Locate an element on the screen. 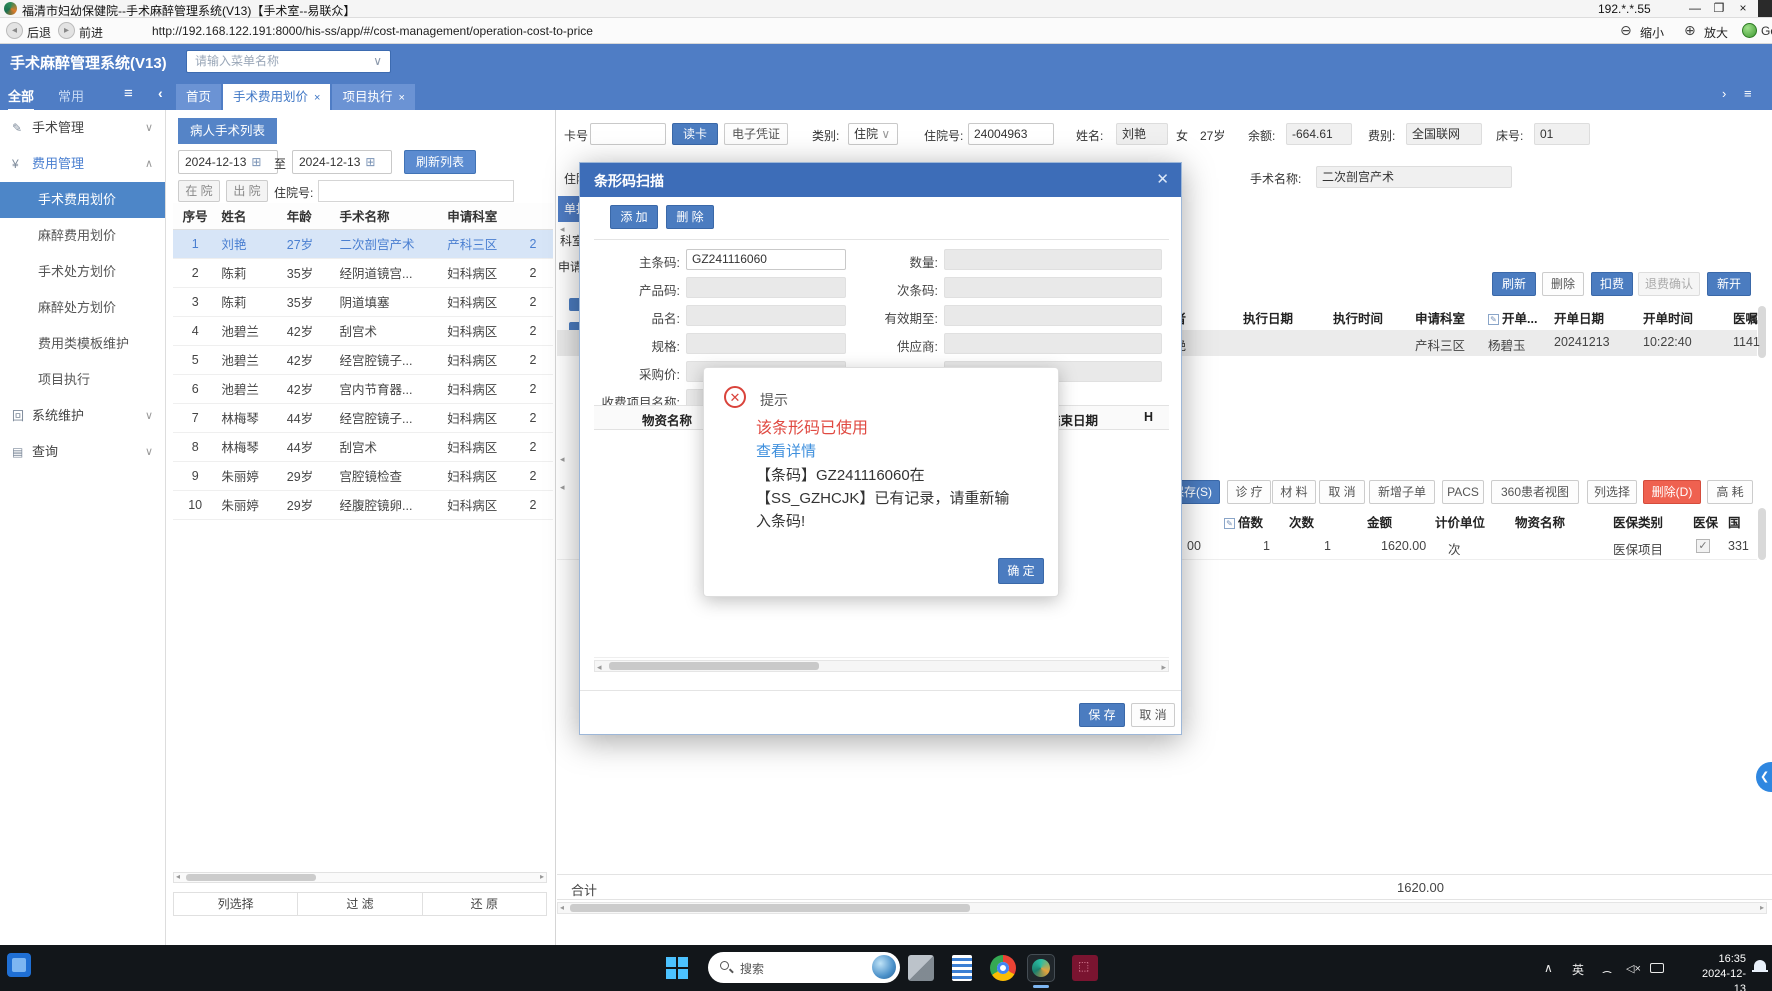 The height and width of the screenshot is (991, 1772). taskbar-active-app-icon is located at coordinates (1041, 968).